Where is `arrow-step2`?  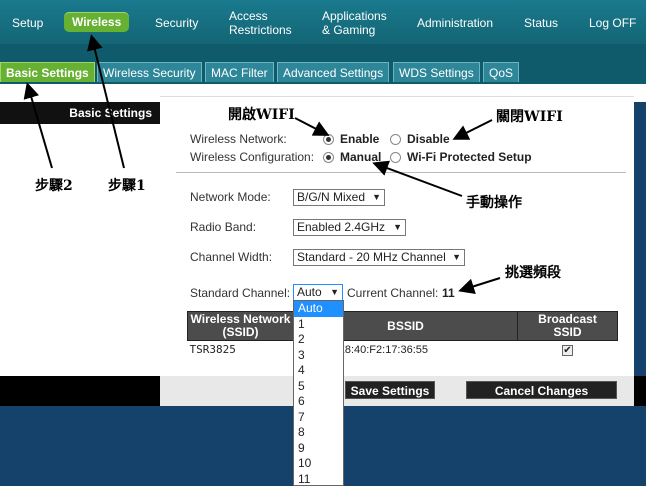 arrow-step2 is located at coordinates (38, 125).